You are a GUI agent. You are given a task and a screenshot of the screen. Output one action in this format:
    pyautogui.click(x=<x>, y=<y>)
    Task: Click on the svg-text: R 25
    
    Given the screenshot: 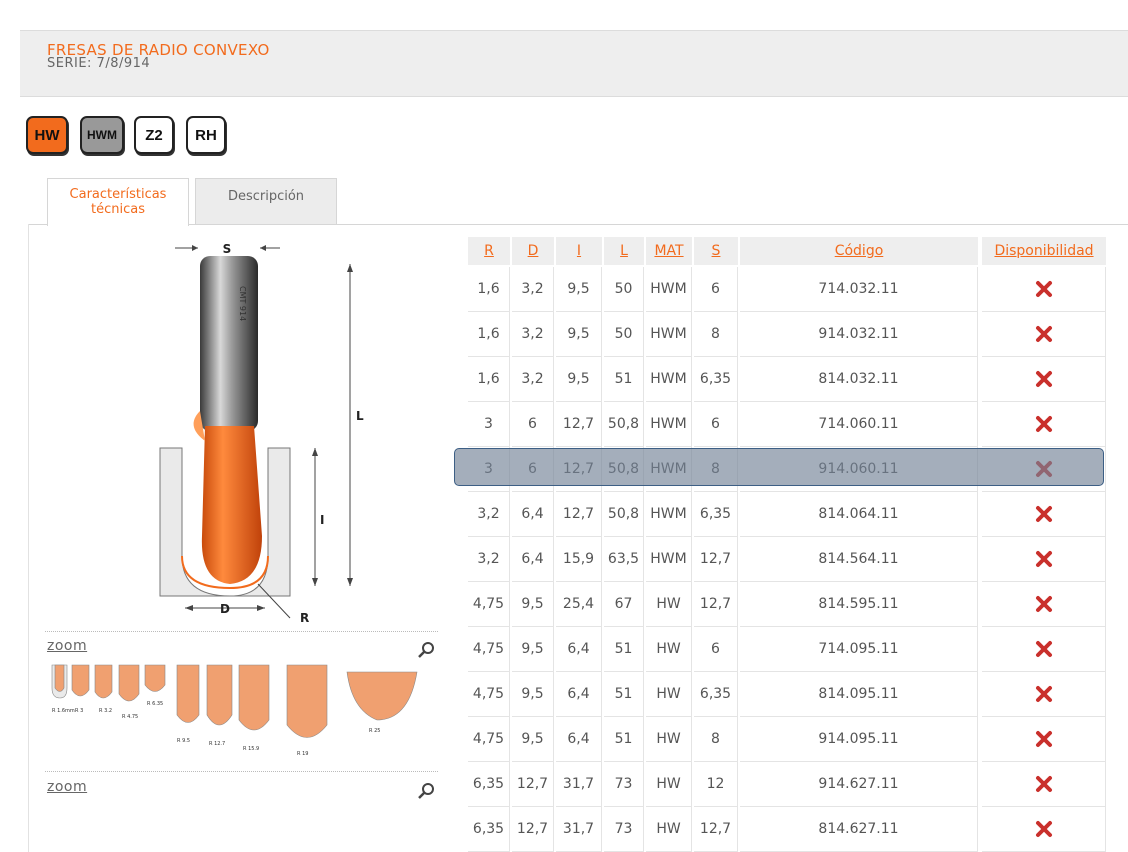 What is the action you would take?
    pyautogui.click(x=374, y=731)
    